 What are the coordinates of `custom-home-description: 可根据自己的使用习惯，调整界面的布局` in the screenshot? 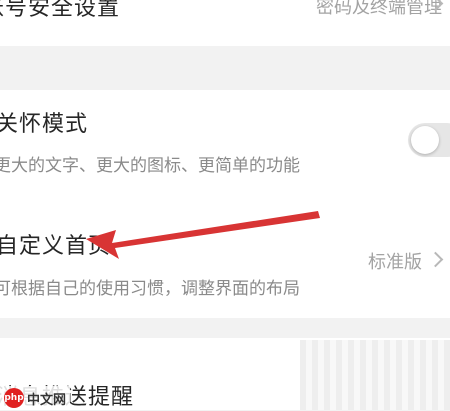 It's located at (150, 289).